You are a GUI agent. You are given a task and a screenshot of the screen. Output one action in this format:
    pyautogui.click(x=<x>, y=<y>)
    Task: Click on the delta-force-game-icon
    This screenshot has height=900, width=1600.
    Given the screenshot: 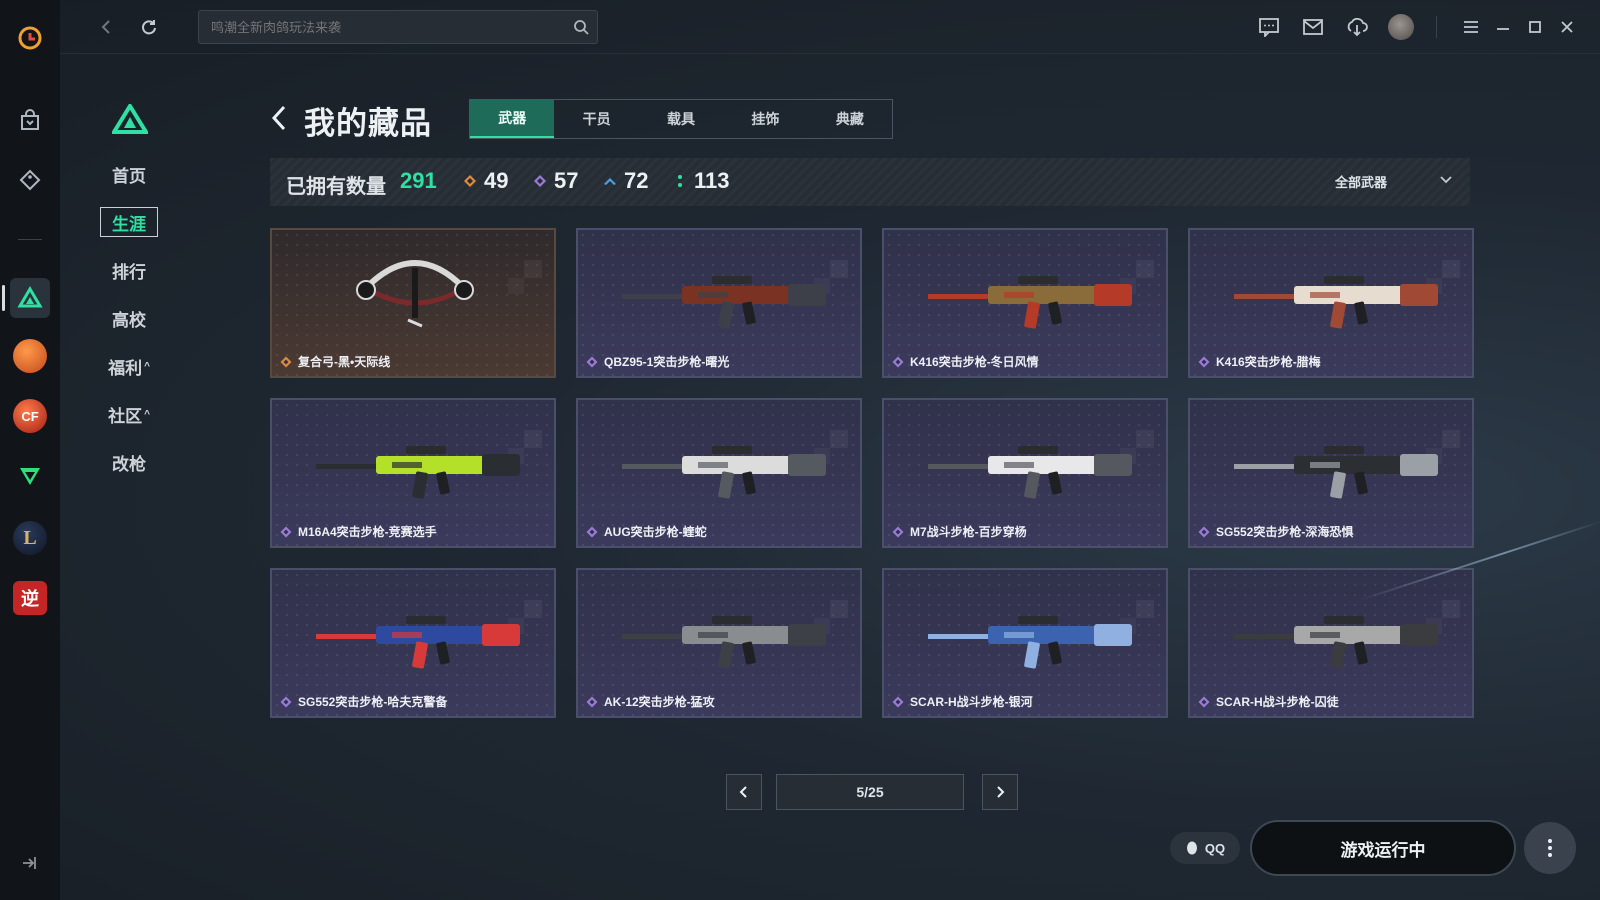 What is the action you would take?
    pyautogui.click(x=30, y=298)
    